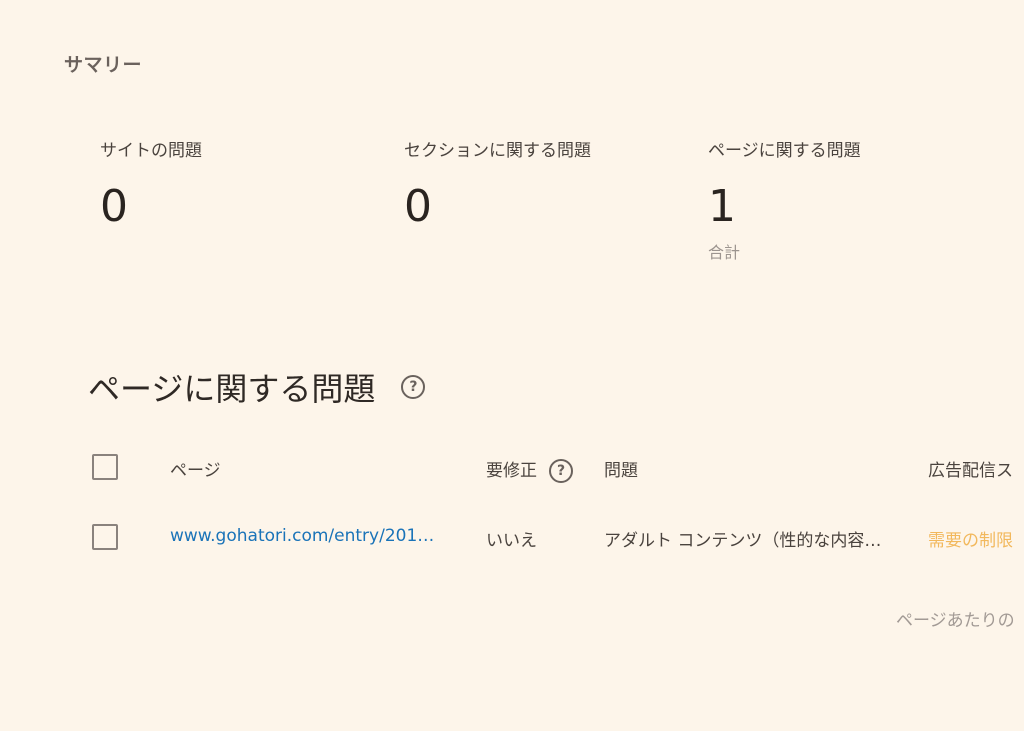  What do you see at coordinates (784, 199) in the screenshot?
I see `stat-page-issues: ページに関する問題 1 合計` at bounding box center [784, 199].